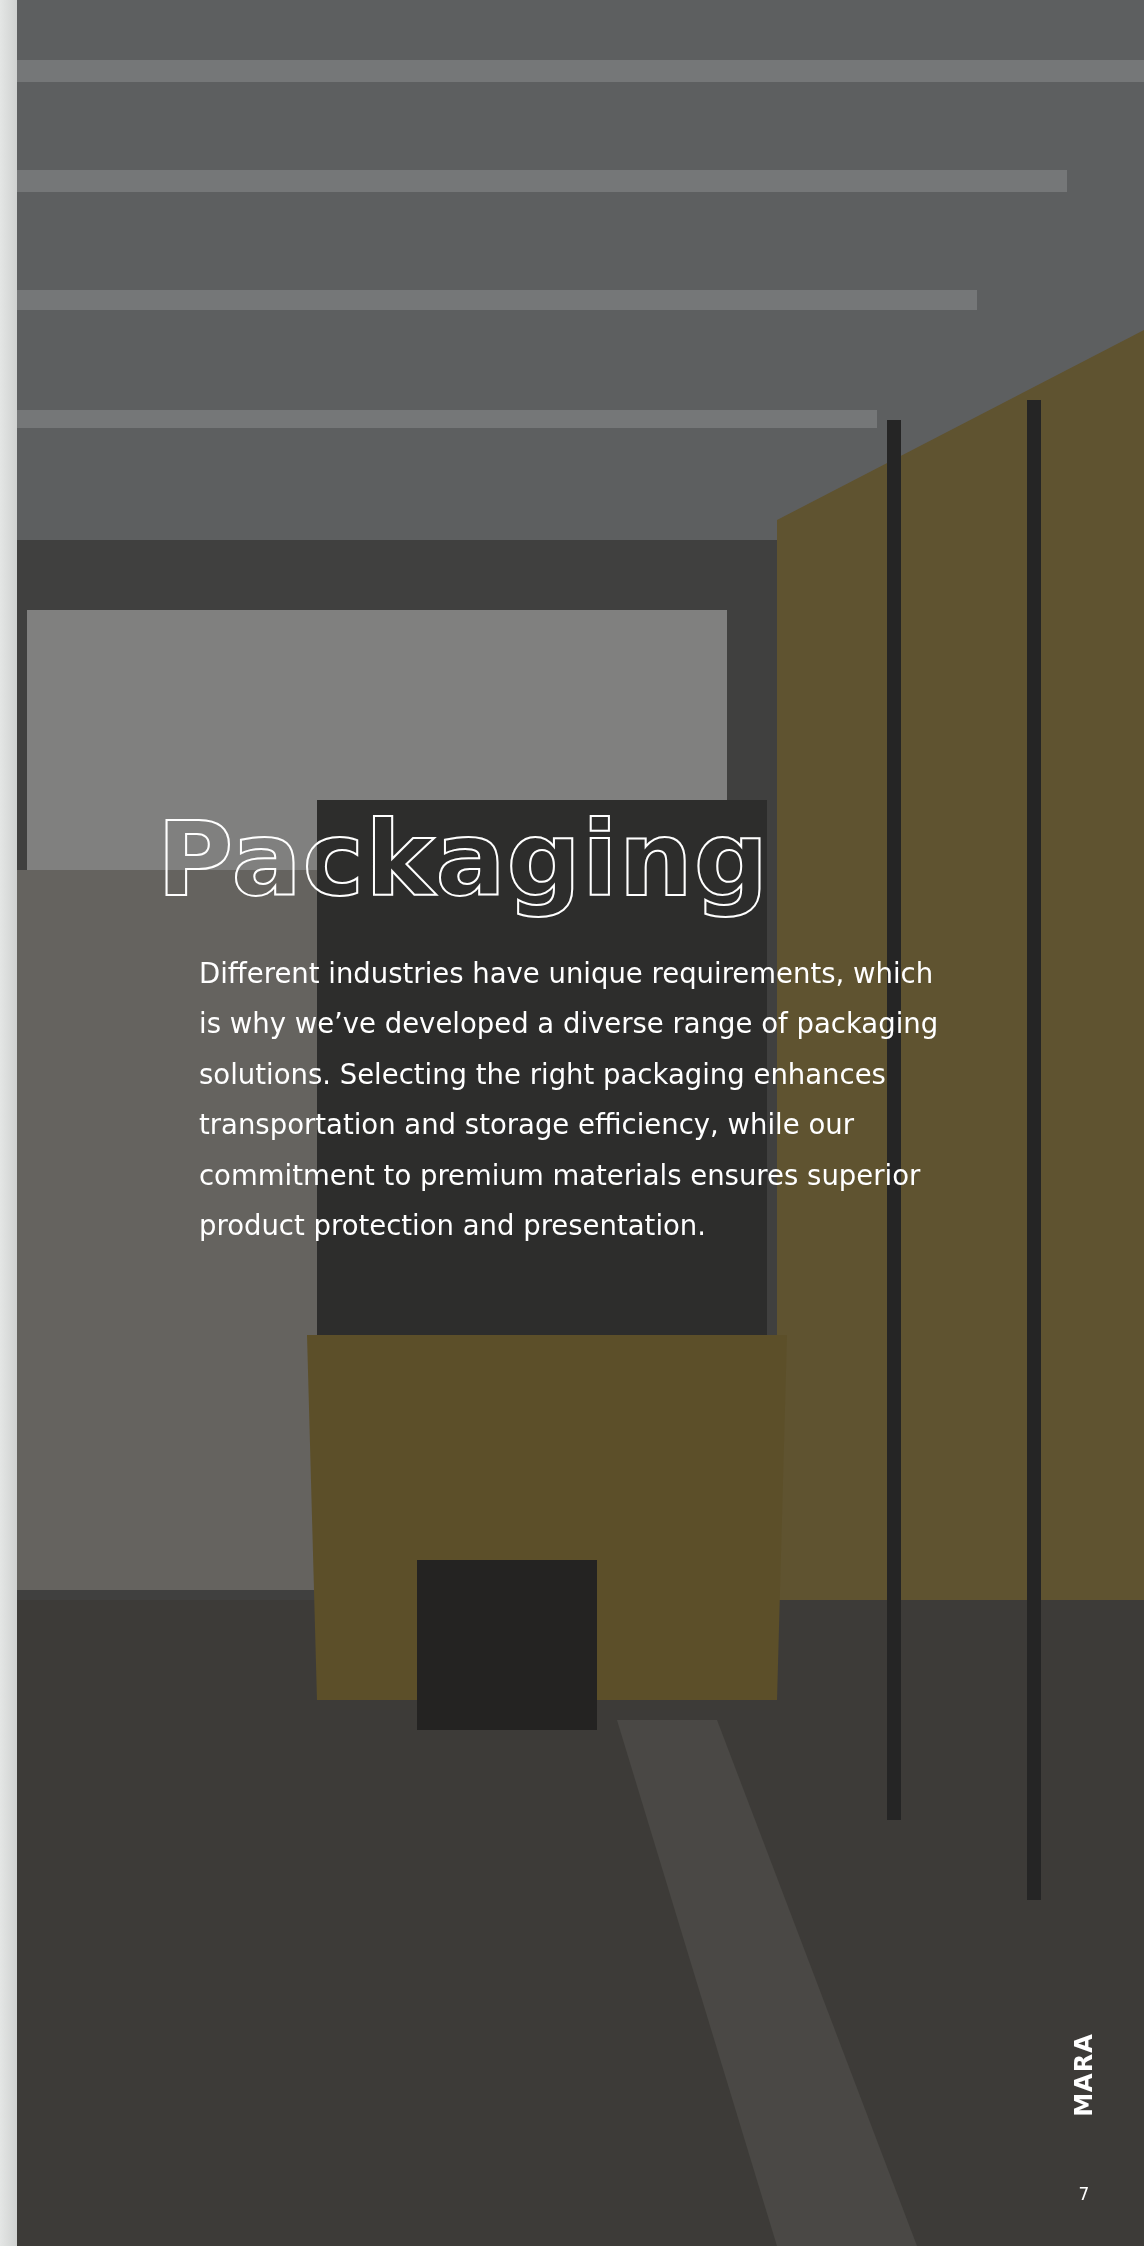 The height and width of the screenshot is (2246, 1144). Describe the element at coordinates (569, 1099) in the screenshot. I see `body-paragraph: Different industries have unique requirements, which is why we’ve developed a diverse range of packaging solutions. Selecting the right packaging enhances transportation and storage efficiency, while our commitment to premium materials ensures superior product protection and presentation.` at that location.